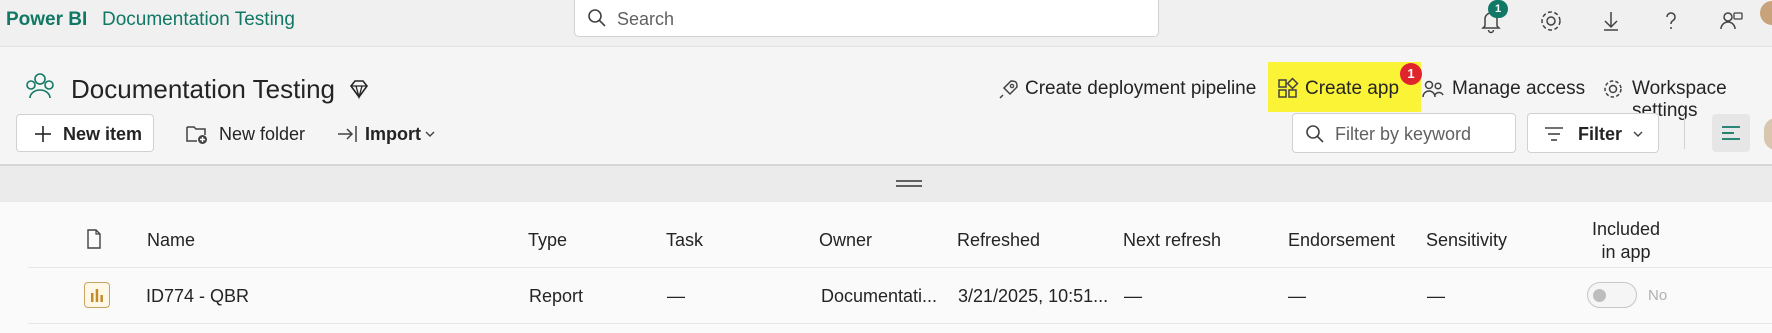 The height and width of the screenshot is (333, 1772). I want to click on list-view-toggle, so click(1731, 133).